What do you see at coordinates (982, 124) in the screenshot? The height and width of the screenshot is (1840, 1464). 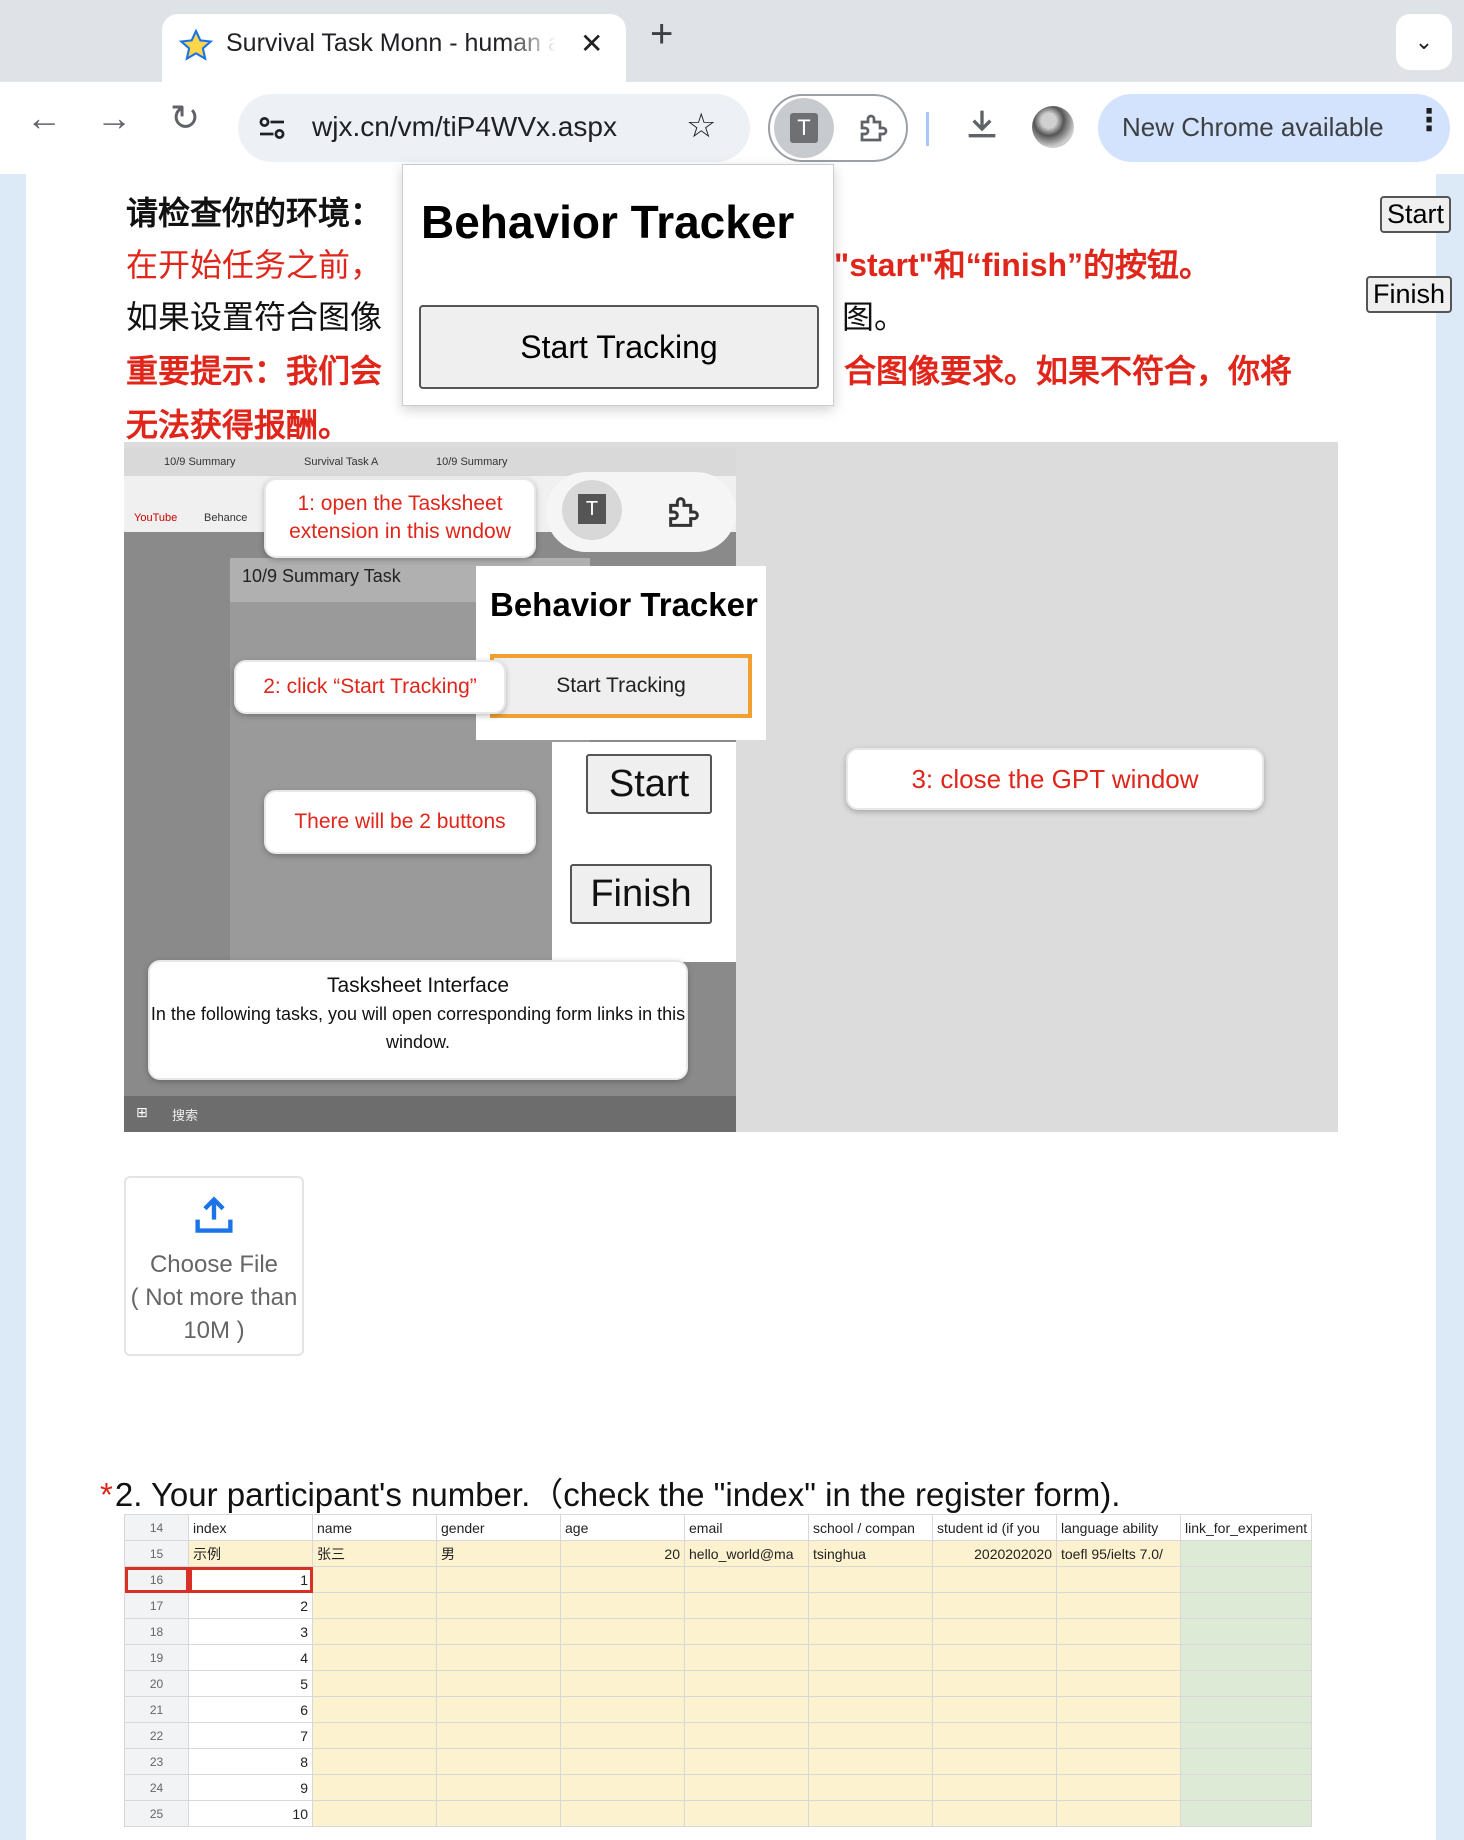 I see `download-icon` at bounding box center [982, 124].